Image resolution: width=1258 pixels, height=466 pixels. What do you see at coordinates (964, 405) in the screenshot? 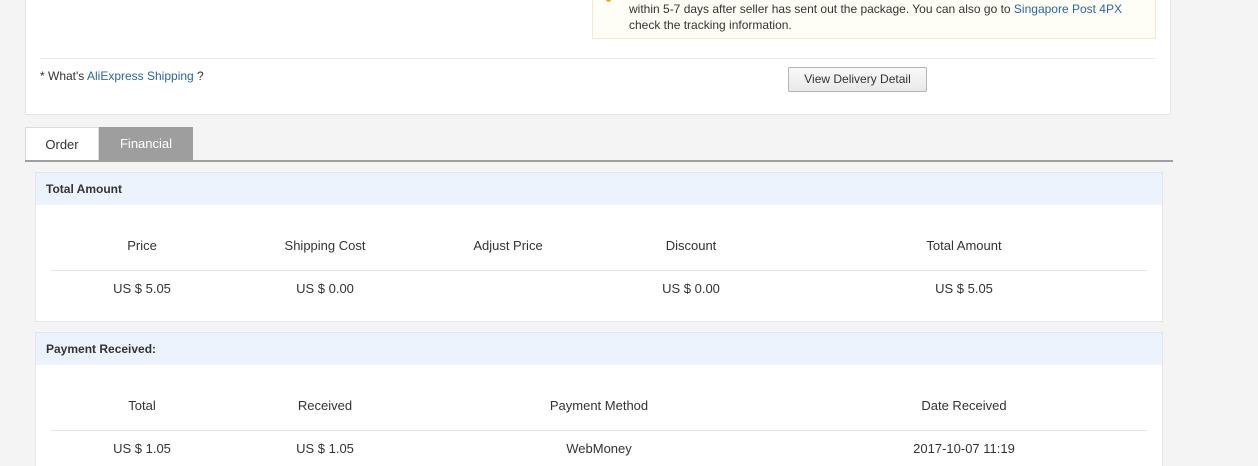
I see `header-date-received: Date Received` at bounding box center [964, 405].